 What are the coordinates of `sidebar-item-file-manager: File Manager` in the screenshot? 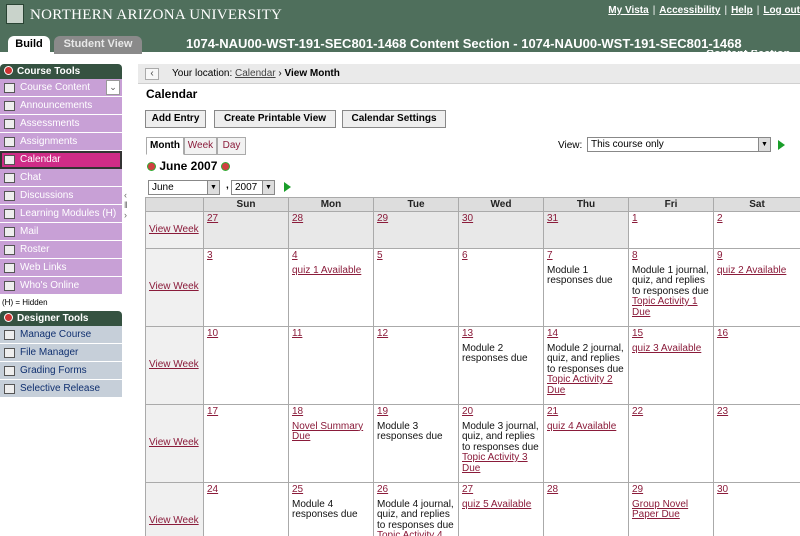 It's located at (61, 353).